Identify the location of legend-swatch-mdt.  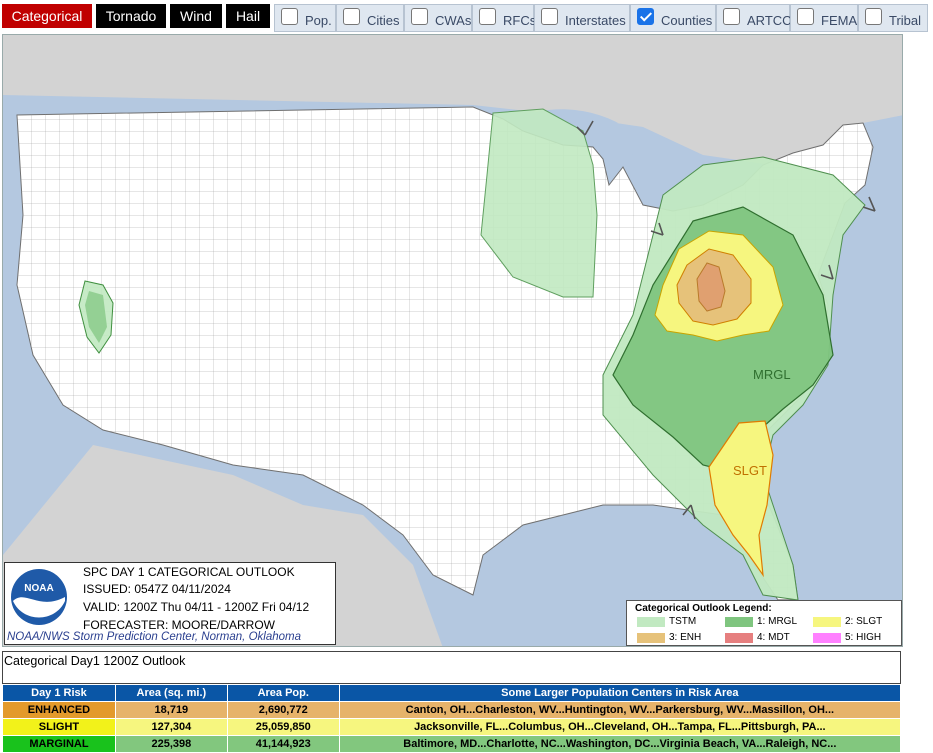
(739, 638).